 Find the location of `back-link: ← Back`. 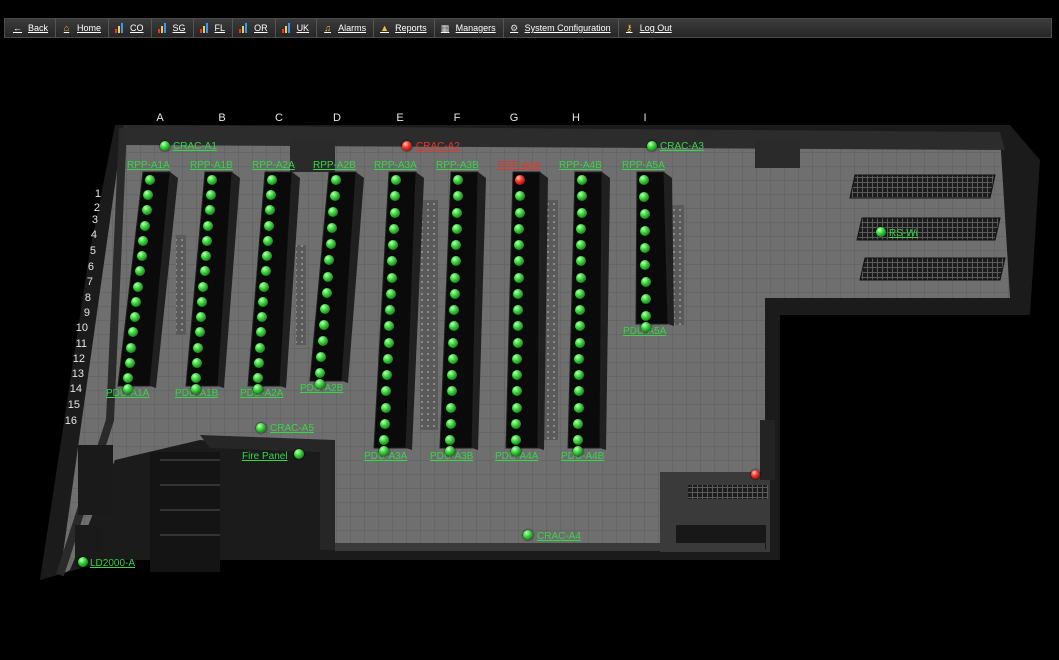

back-link: ← Back is located at coordinates (32, 28).